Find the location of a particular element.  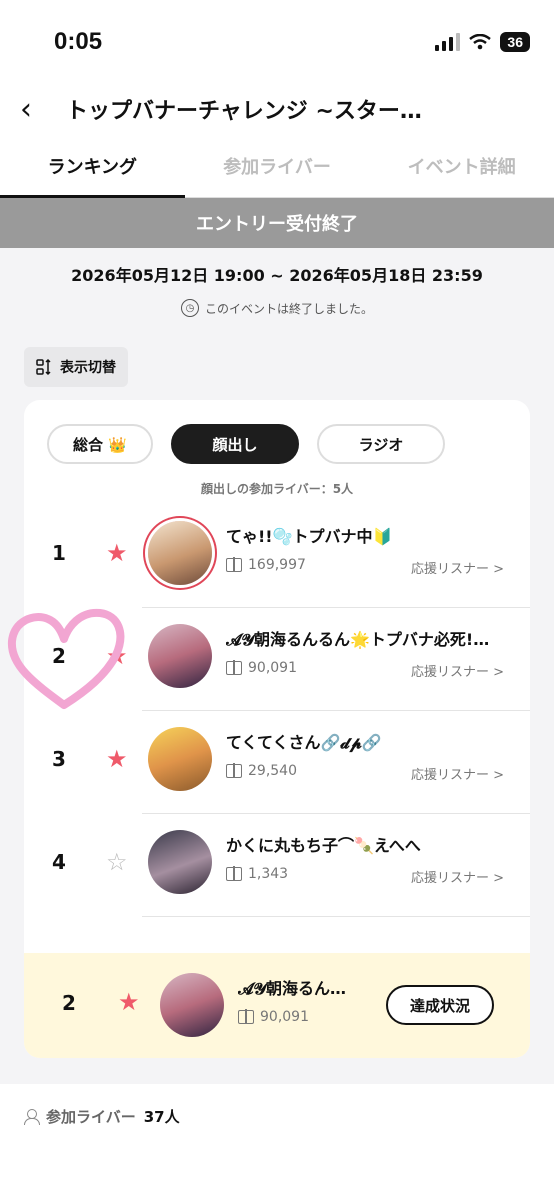

star-outline-icon: ☆ is located at coordinates (117, 862).